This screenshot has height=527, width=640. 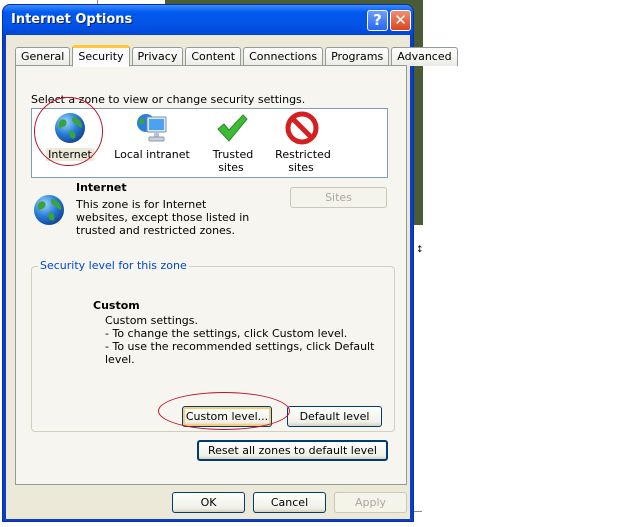 I want to click on tab-security: Security, so click(x=101, y=56).